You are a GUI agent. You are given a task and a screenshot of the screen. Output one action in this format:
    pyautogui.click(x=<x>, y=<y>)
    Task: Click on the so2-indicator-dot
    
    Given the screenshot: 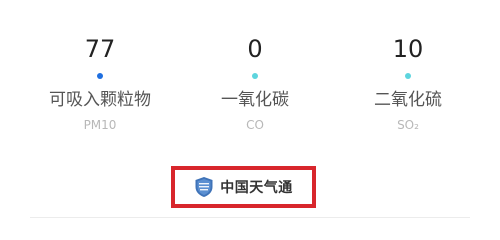 What is the action you would take?
    pyautogui.click(x=408, y=76)
    